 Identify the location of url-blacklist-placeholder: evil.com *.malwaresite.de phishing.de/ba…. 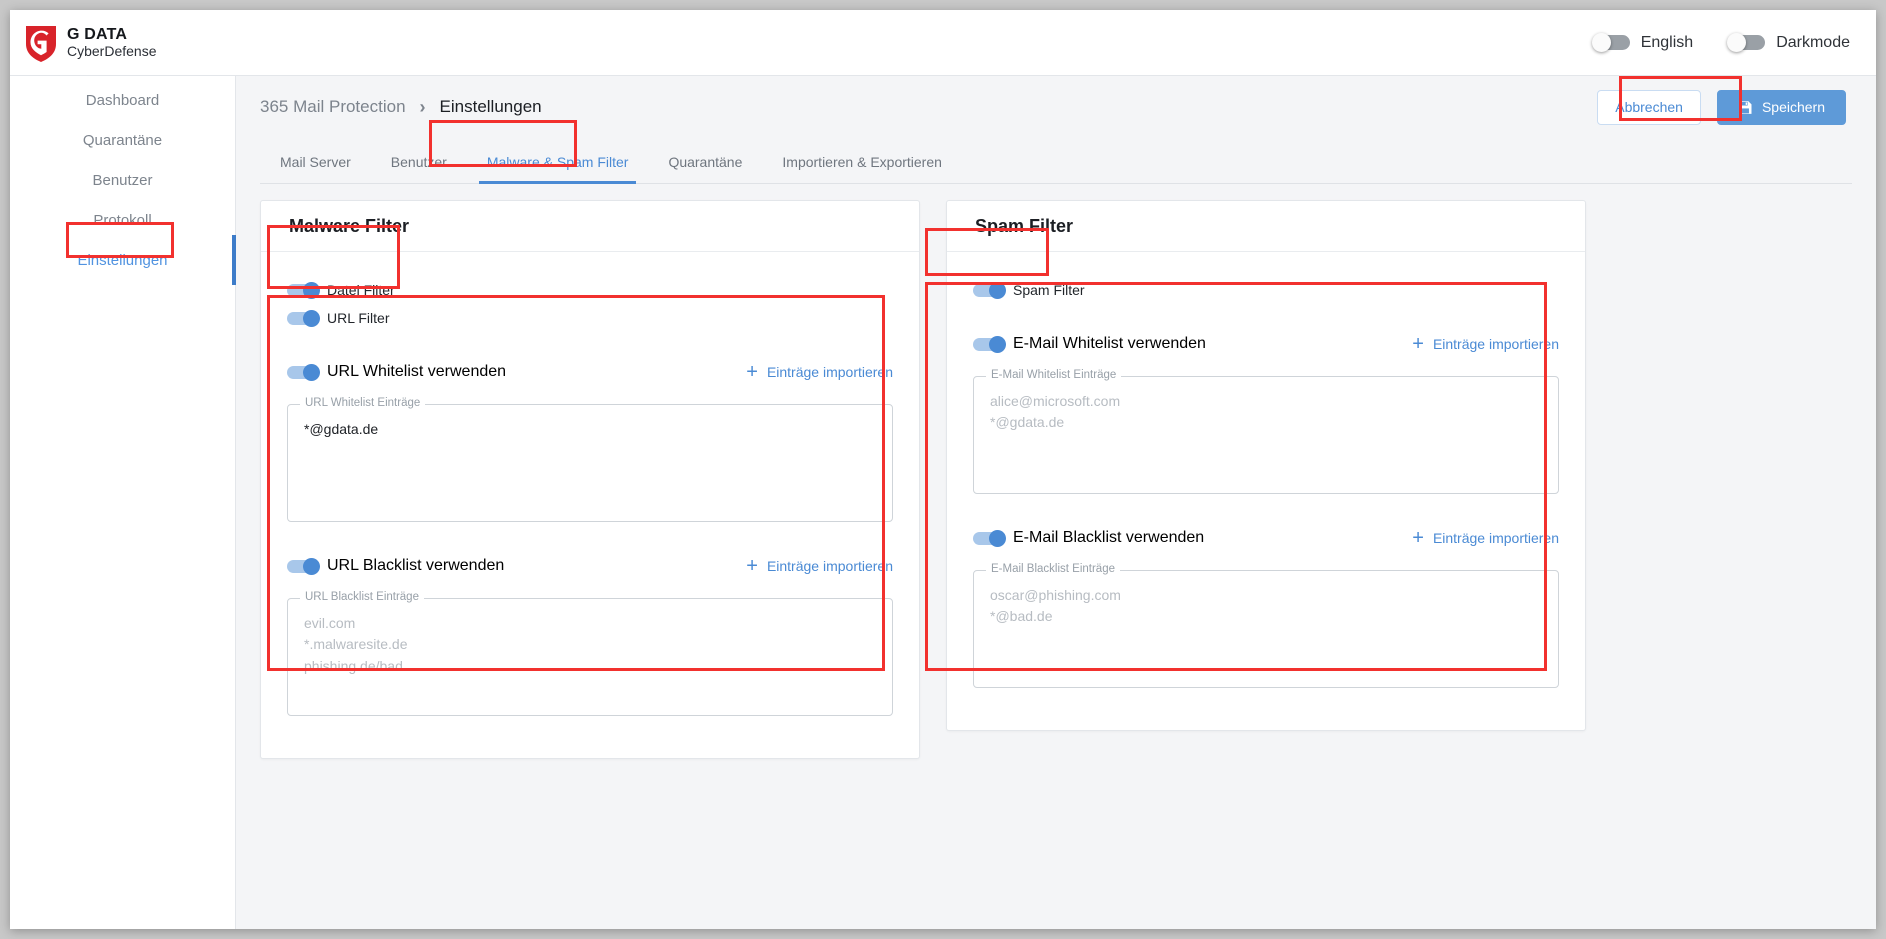
(356, 644).